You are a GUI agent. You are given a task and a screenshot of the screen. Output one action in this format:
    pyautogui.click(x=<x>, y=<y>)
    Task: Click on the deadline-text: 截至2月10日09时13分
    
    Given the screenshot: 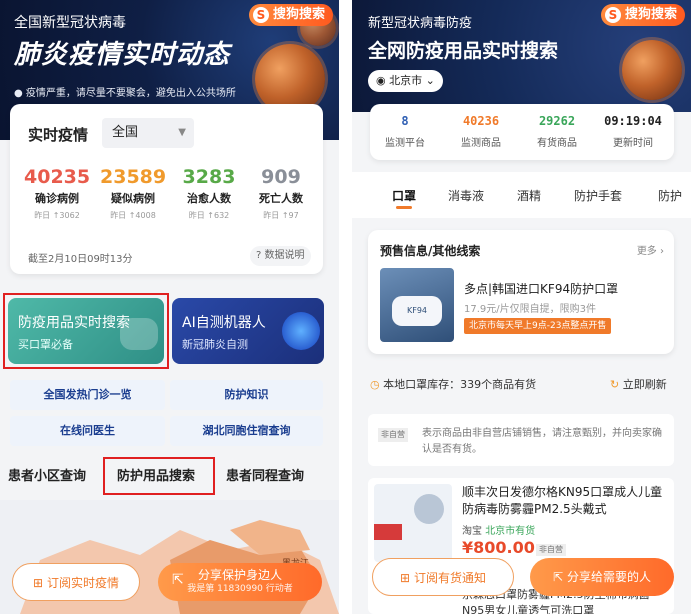 What is the action you would take?
    pyautogui.click(x=80, y=259)
    